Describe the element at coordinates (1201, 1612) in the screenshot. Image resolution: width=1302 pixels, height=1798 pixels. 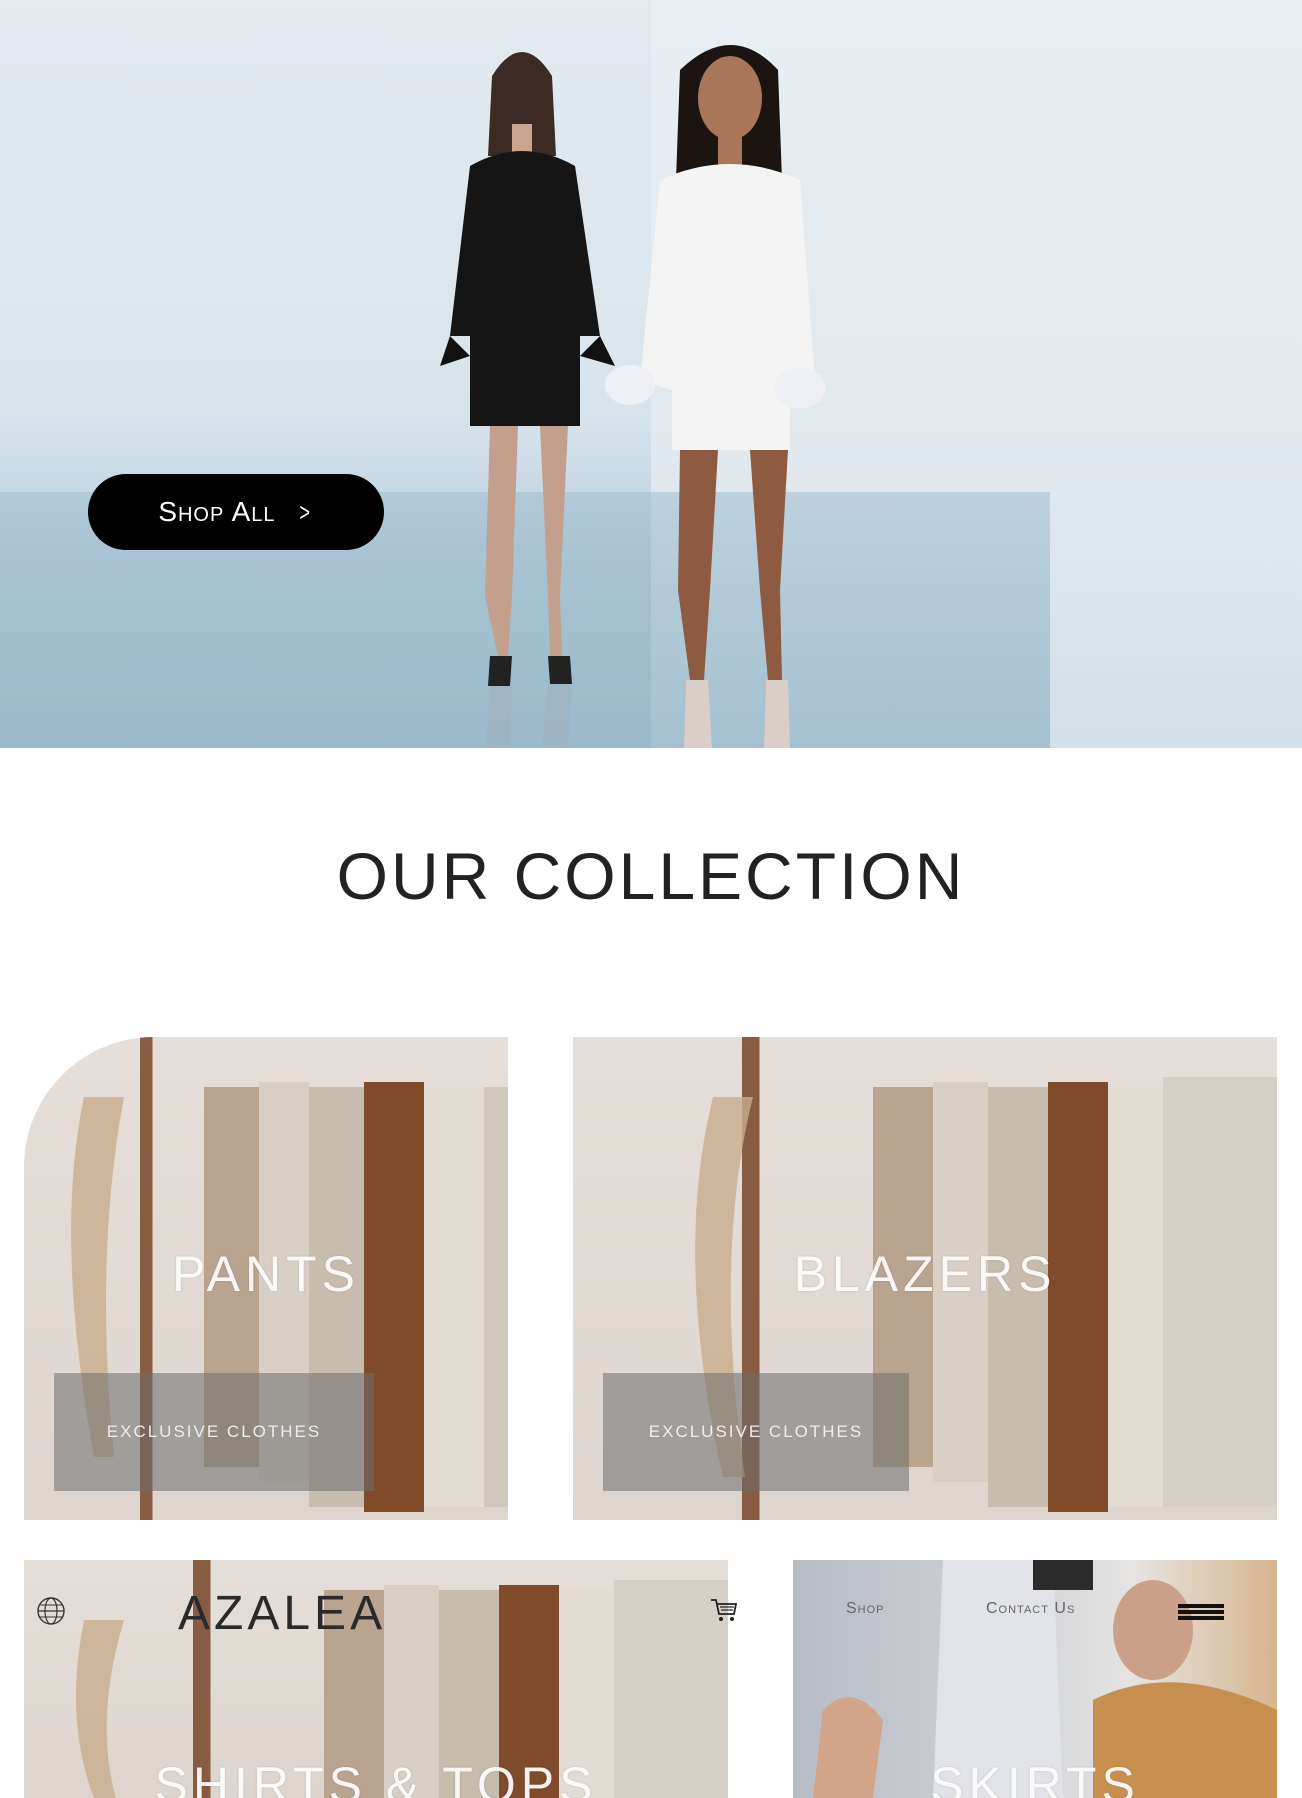
I see `menu-icon` at that location.